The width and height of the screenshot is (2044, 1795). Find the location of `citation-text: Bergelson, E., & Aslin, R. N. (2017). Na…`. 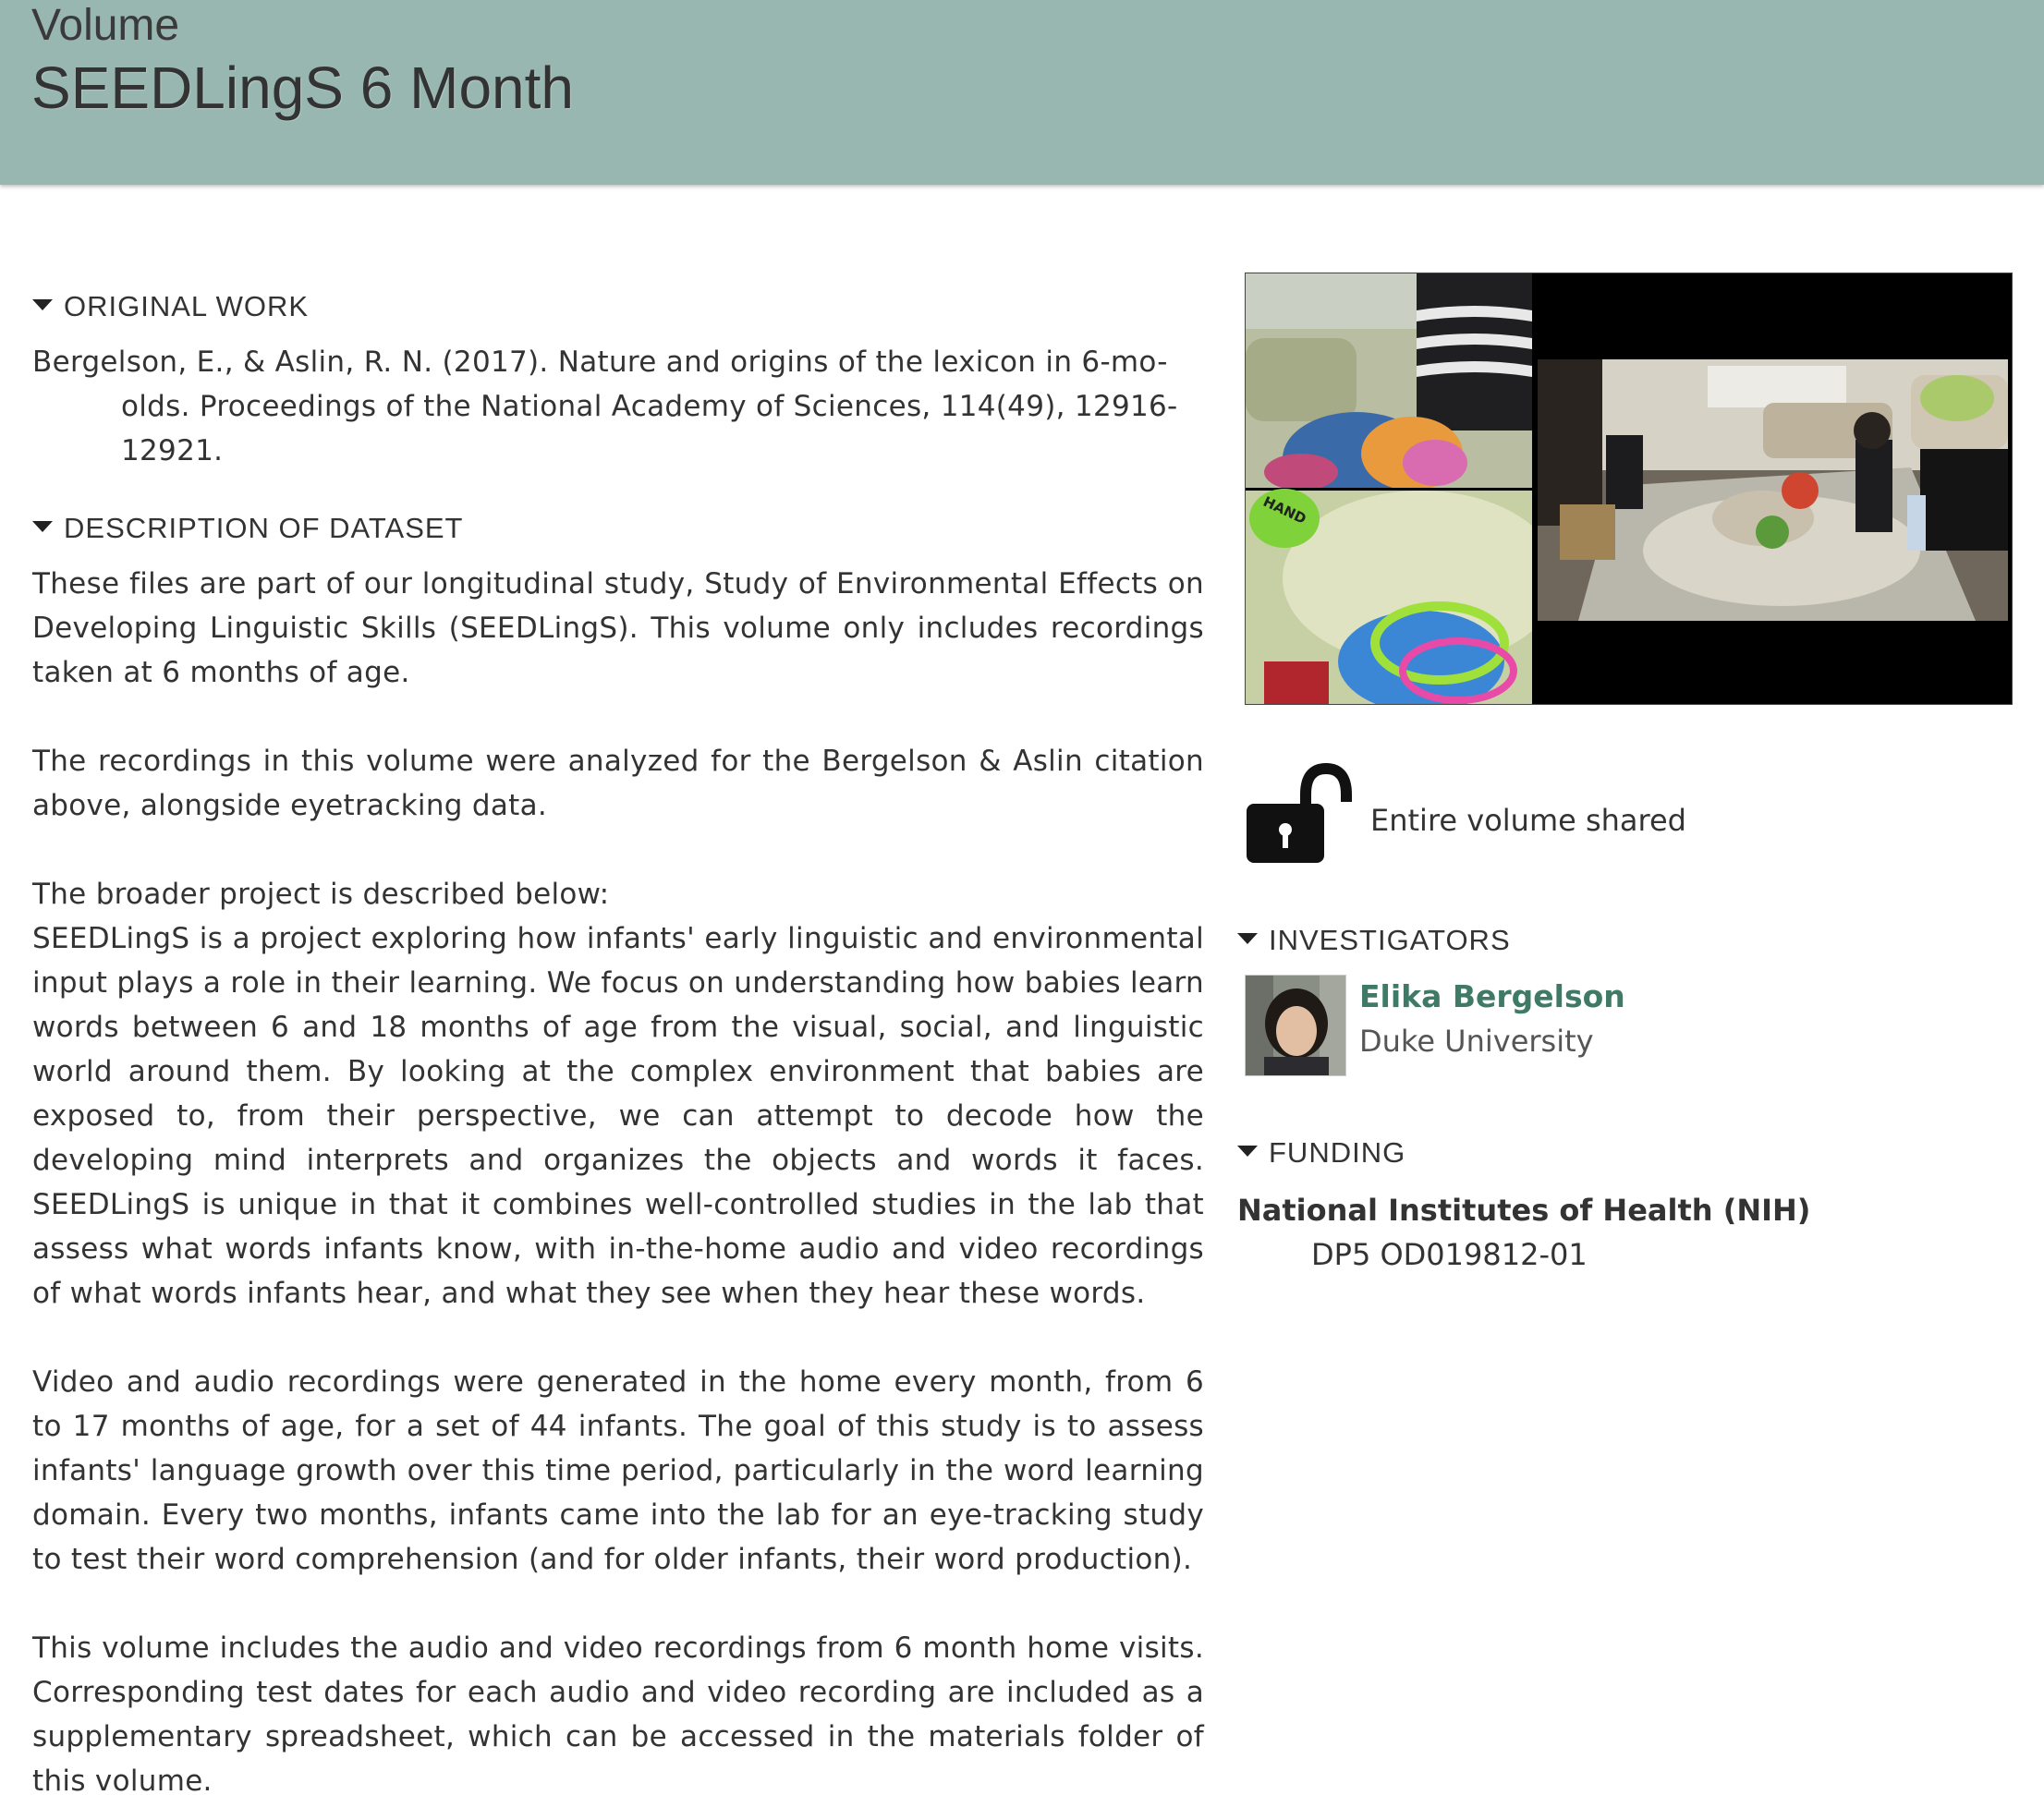

citation-text: Bergelson, E., & Aslin, R. N. (2017). Na… is located at coordinates (605, 406).